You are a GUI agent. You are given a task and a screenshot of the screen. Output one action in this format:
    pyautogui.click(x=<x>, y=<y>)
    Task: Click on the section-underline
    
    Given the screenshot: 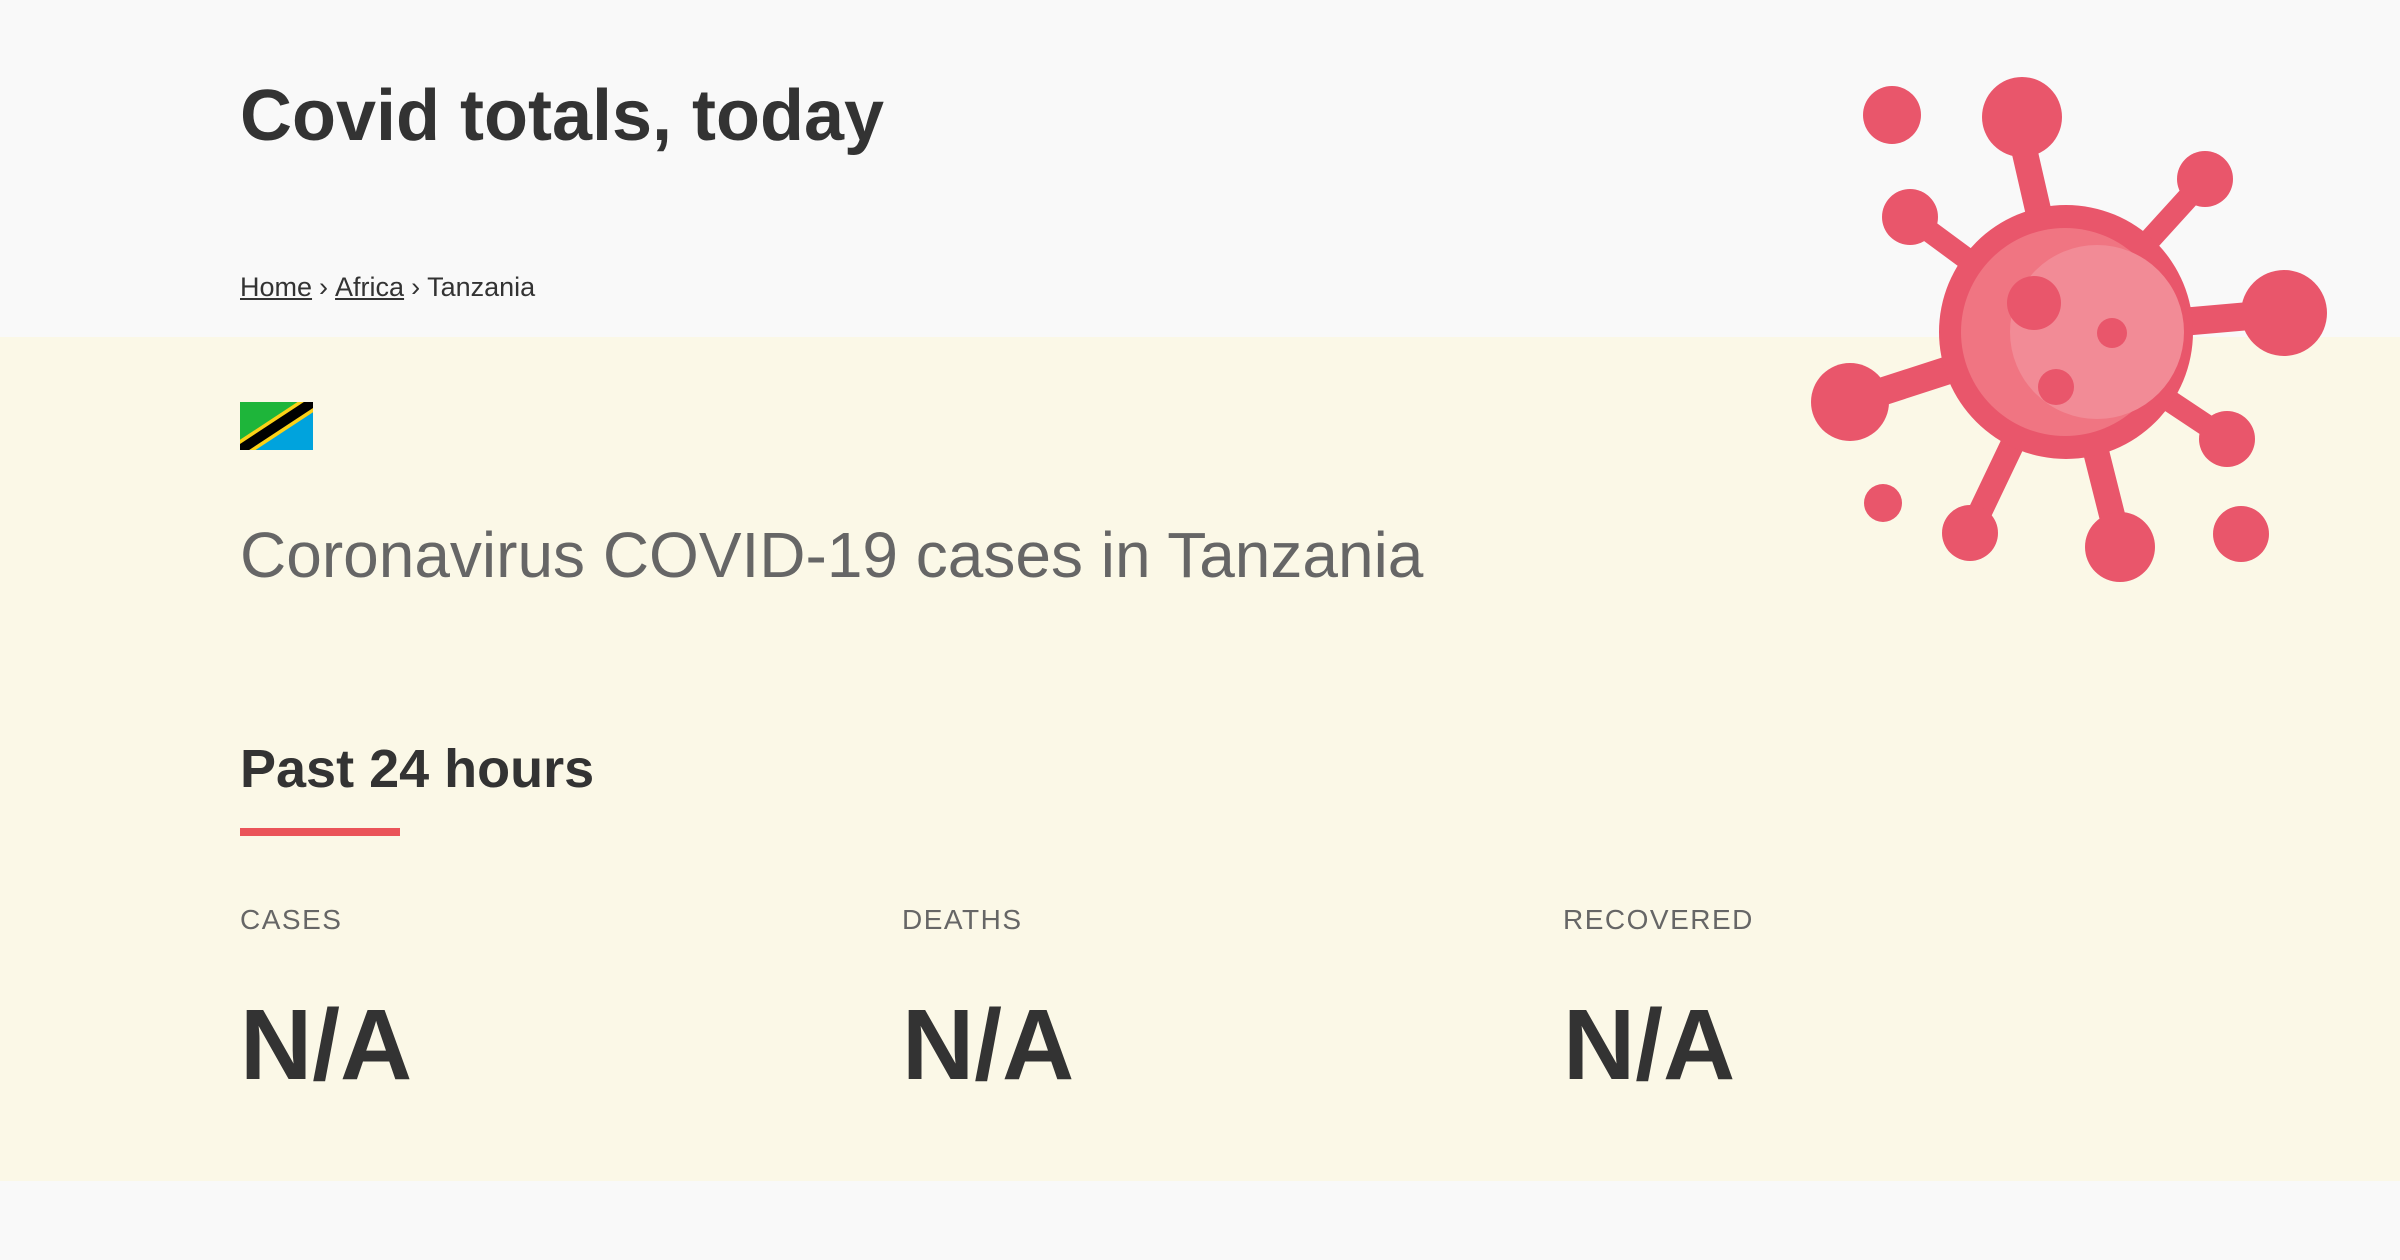 What is the action you would take?
    pyautogui.click(x=320, y=832)
    